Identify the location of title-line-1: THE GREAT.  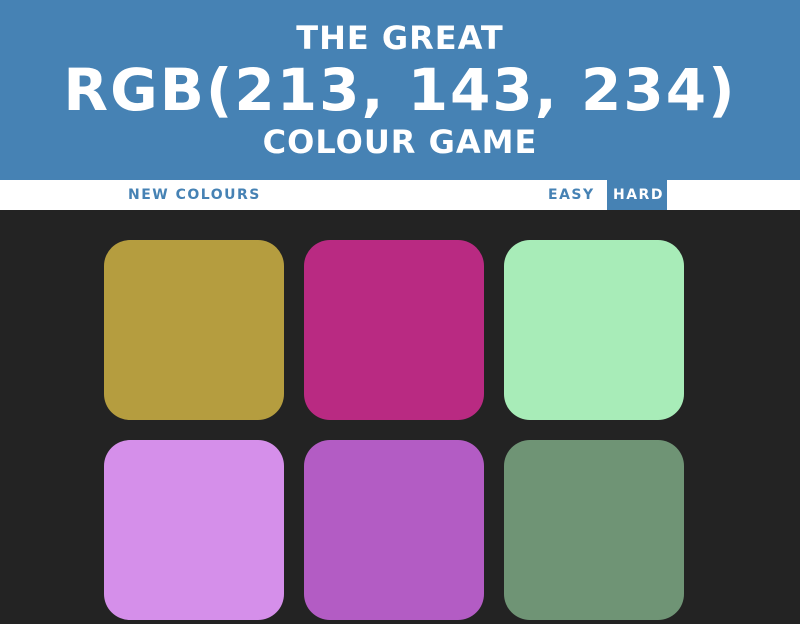
(400, 38).